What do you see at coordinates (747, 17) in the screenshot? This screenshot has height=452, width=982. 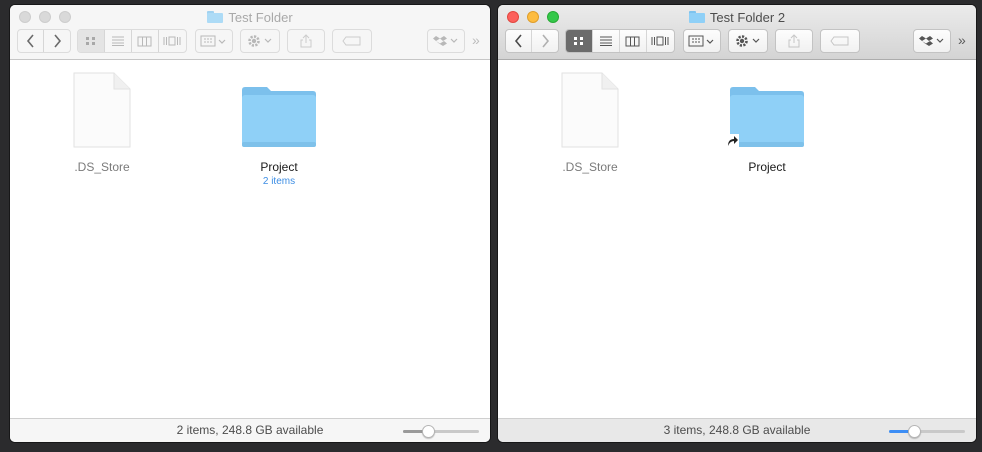 I see `window-title-text: Test Folder 2` at bounding box center [747, 17].